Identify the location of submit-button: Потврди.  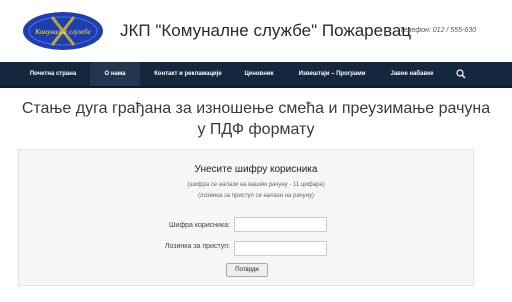
(247, 270).